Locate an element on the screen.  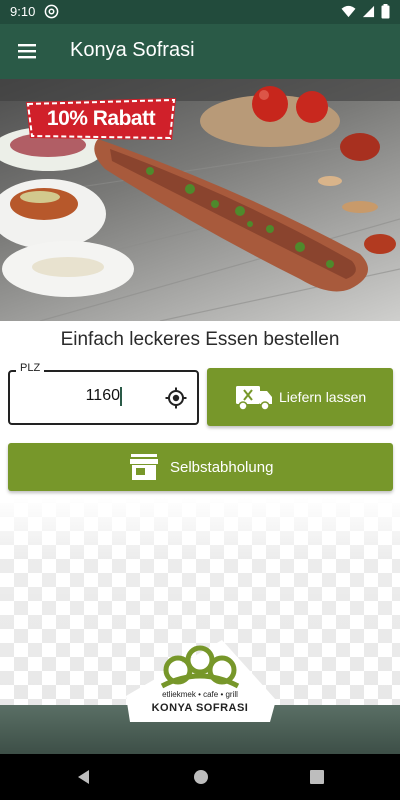
deliver-button-label: Liefern lassen is located at coordinates (323, 397).